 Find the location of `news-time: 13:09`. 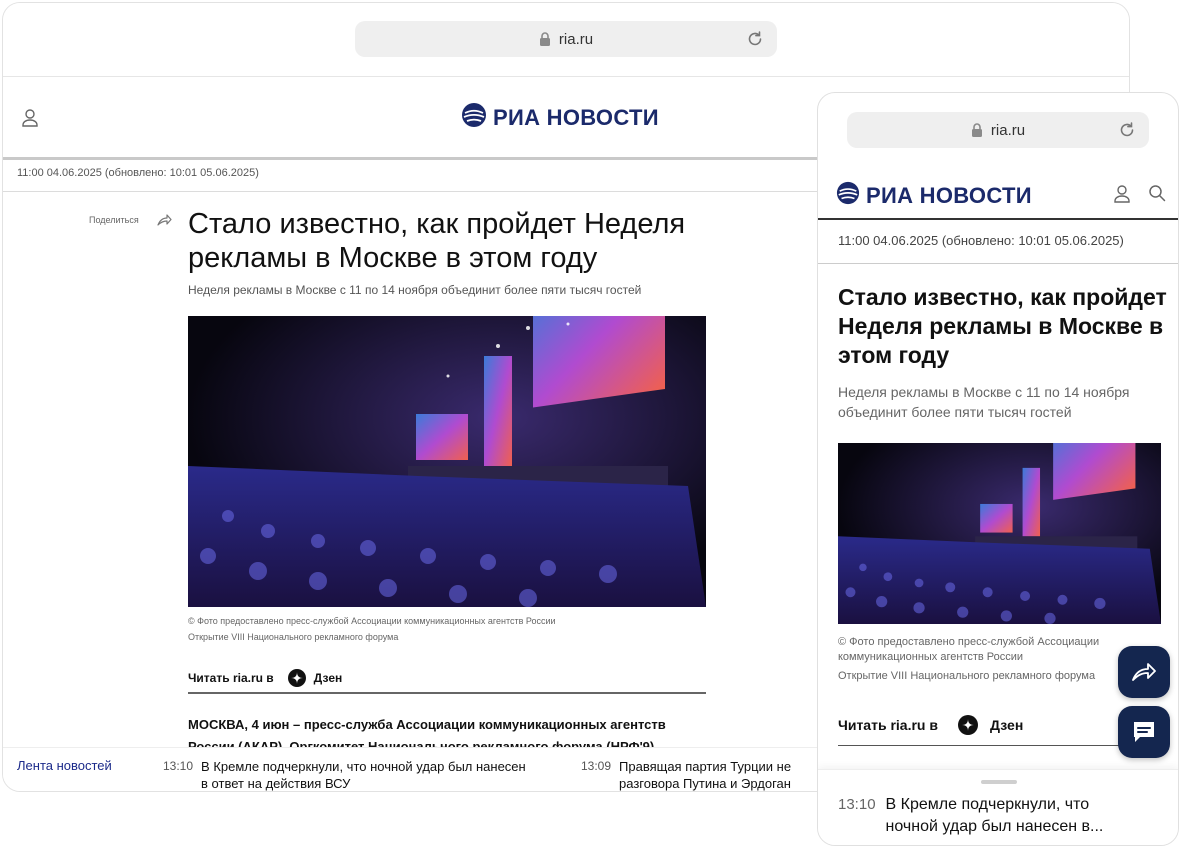

news-time: 13:09 is located at coordinates (596, 766).